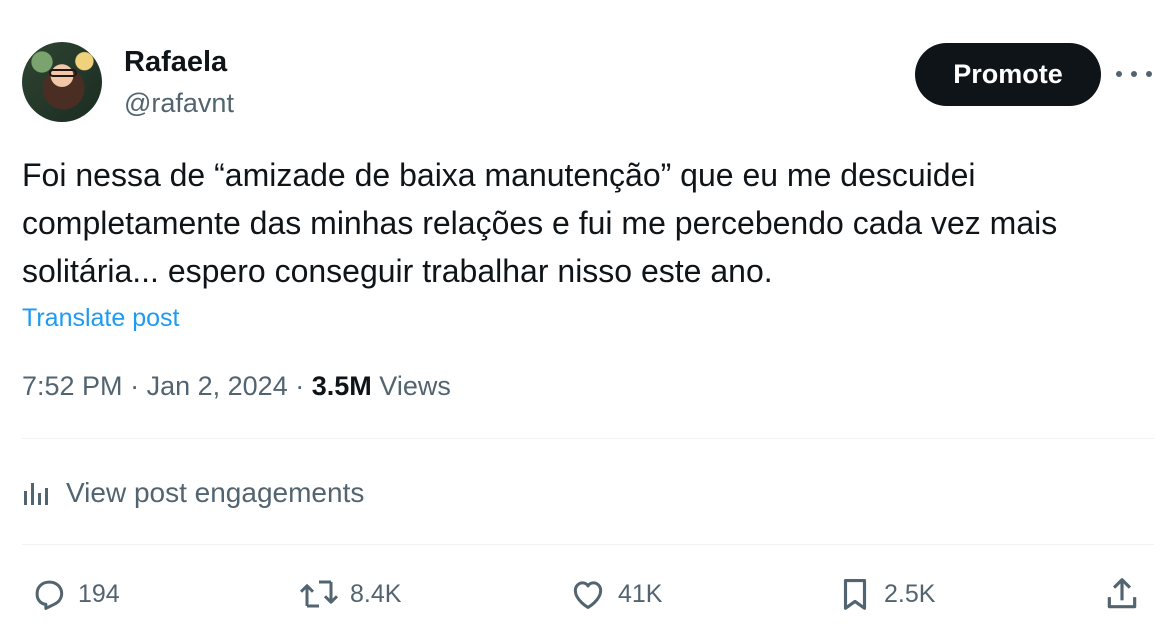  What do you see at coordinates (36, 494) in the screenshot?
I see `analytics-icon` at bounding box center [36, 494].